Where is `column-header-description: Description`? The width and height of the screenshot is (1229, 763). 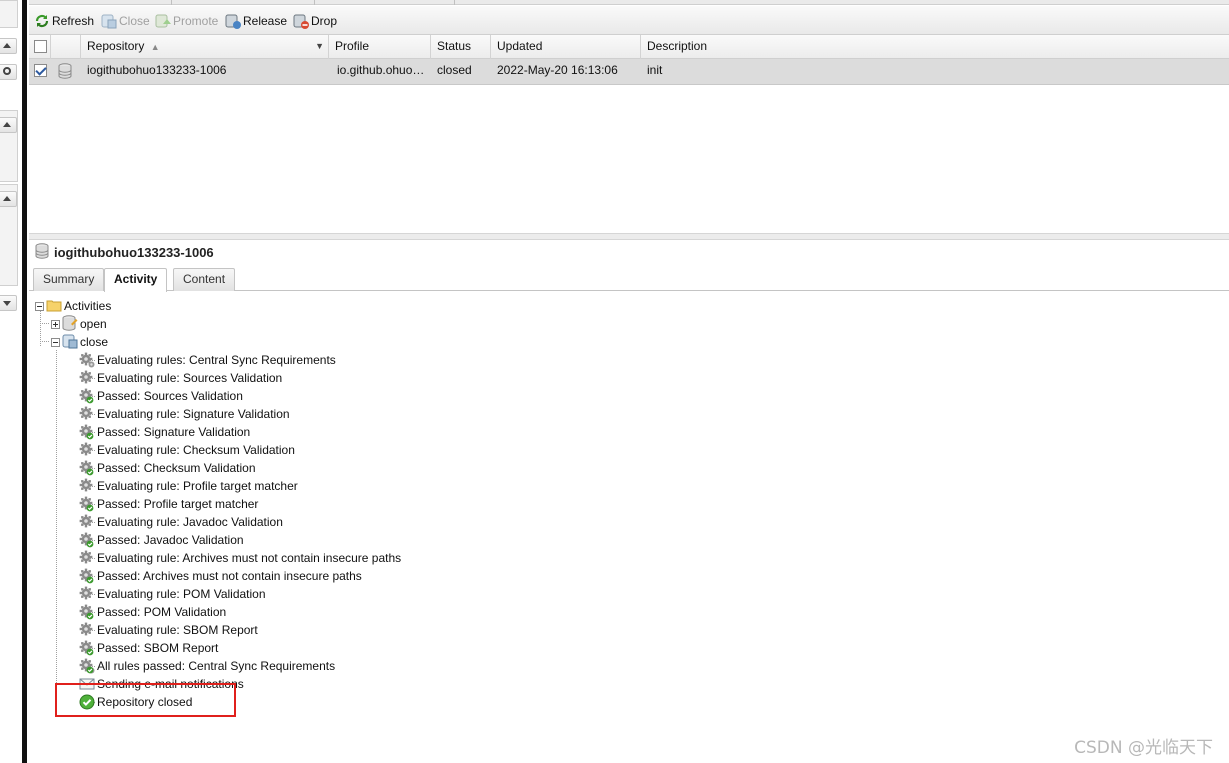 column-header-description: Description is located at coordinates (935, 47).